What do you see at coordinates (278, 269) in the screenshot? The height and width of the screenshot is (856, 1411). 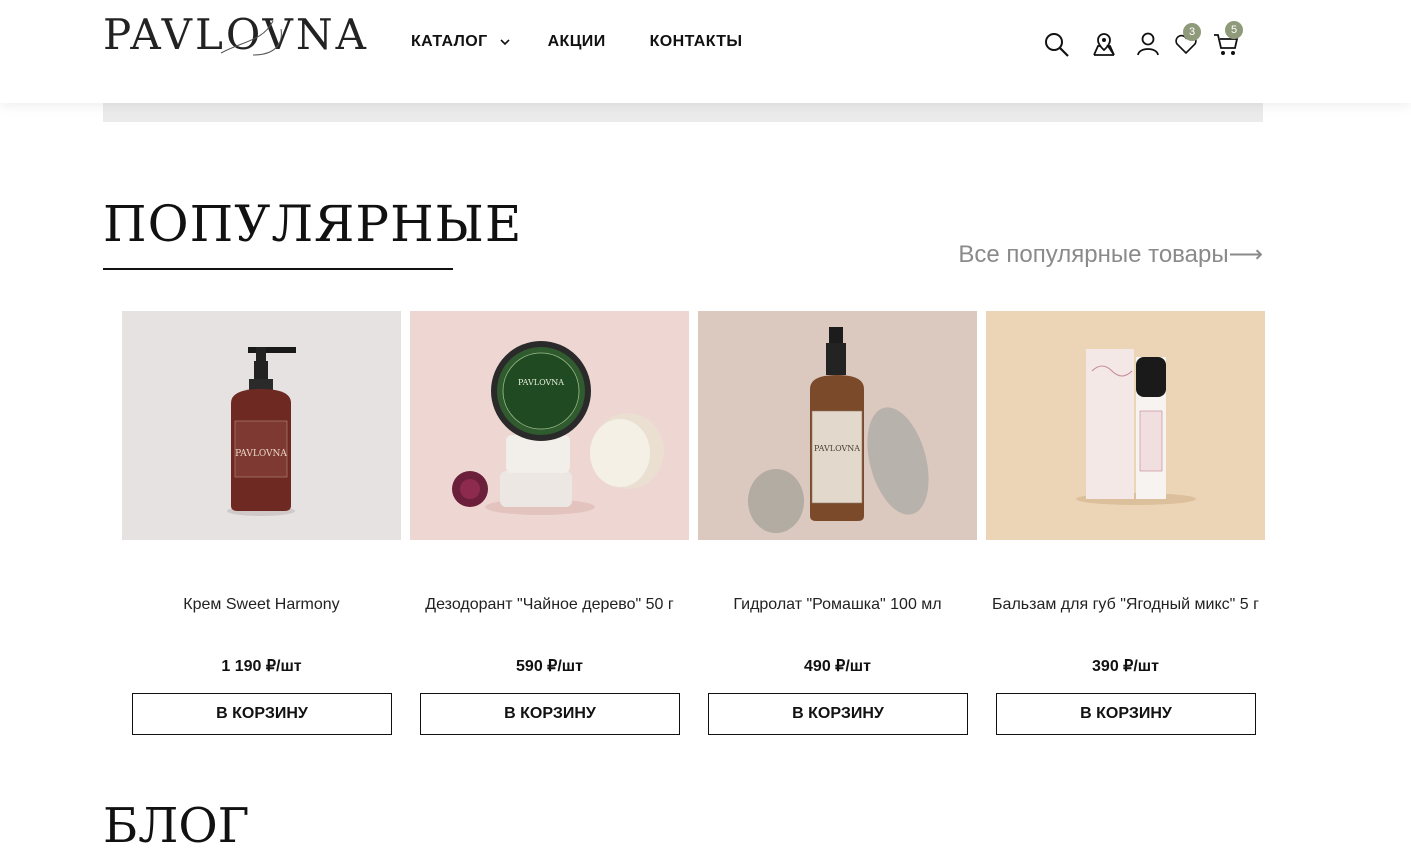 I see `title-underline` at bounding box center [278, 269].